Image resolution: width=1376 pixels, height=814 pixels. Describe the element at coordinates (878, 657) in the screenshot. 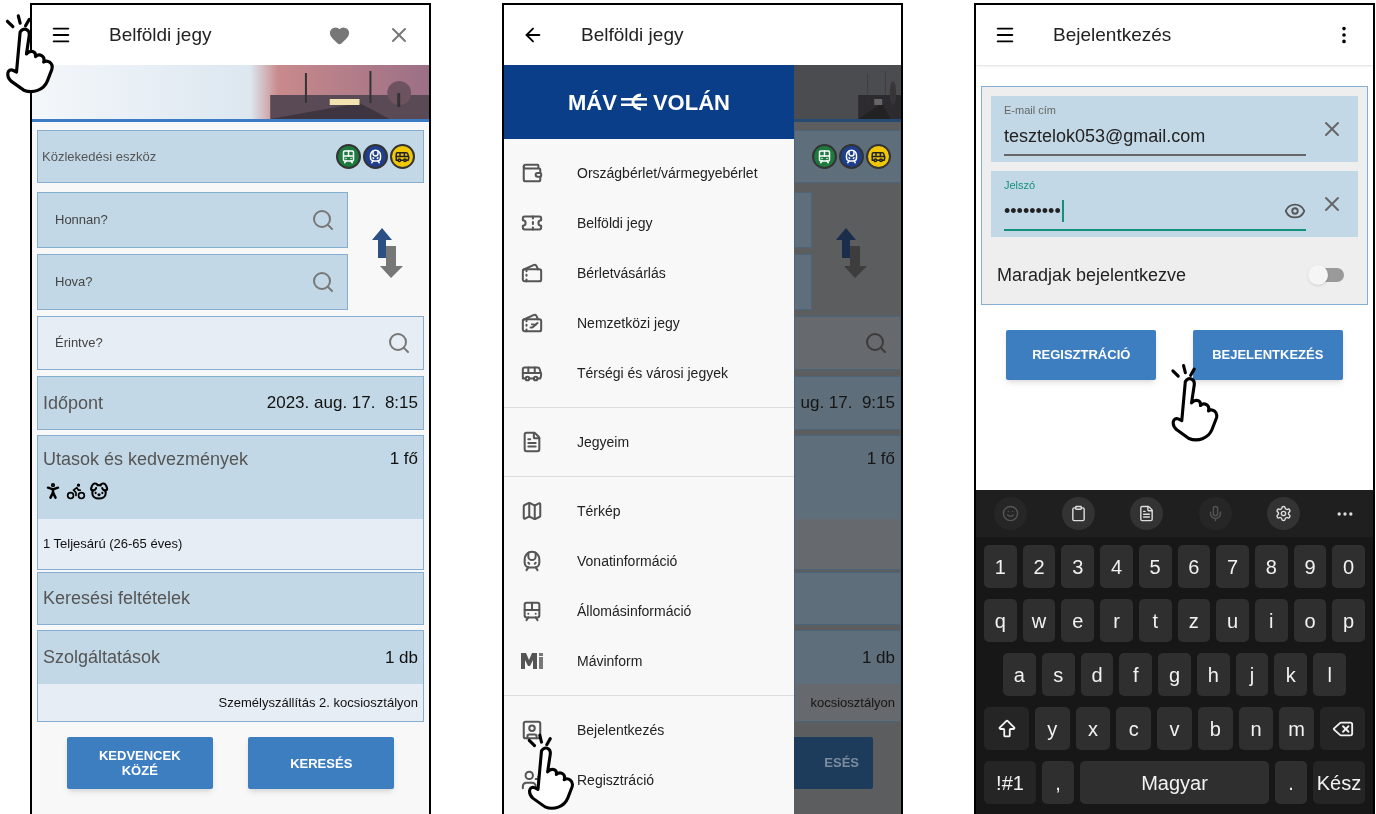

I see `row-value: 1 db` at that location.